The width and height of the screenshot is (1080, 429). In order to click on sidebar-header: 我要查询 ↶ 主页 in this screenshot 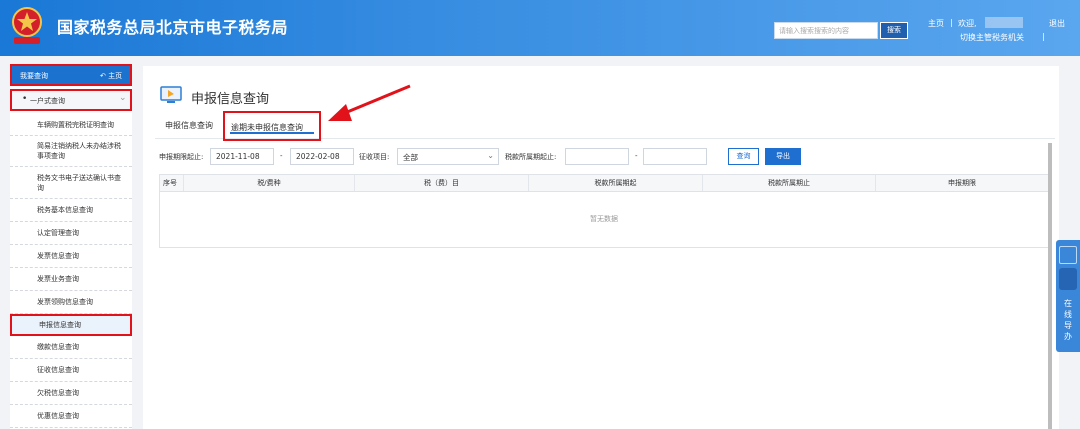, I will do `click(71, 75)`.